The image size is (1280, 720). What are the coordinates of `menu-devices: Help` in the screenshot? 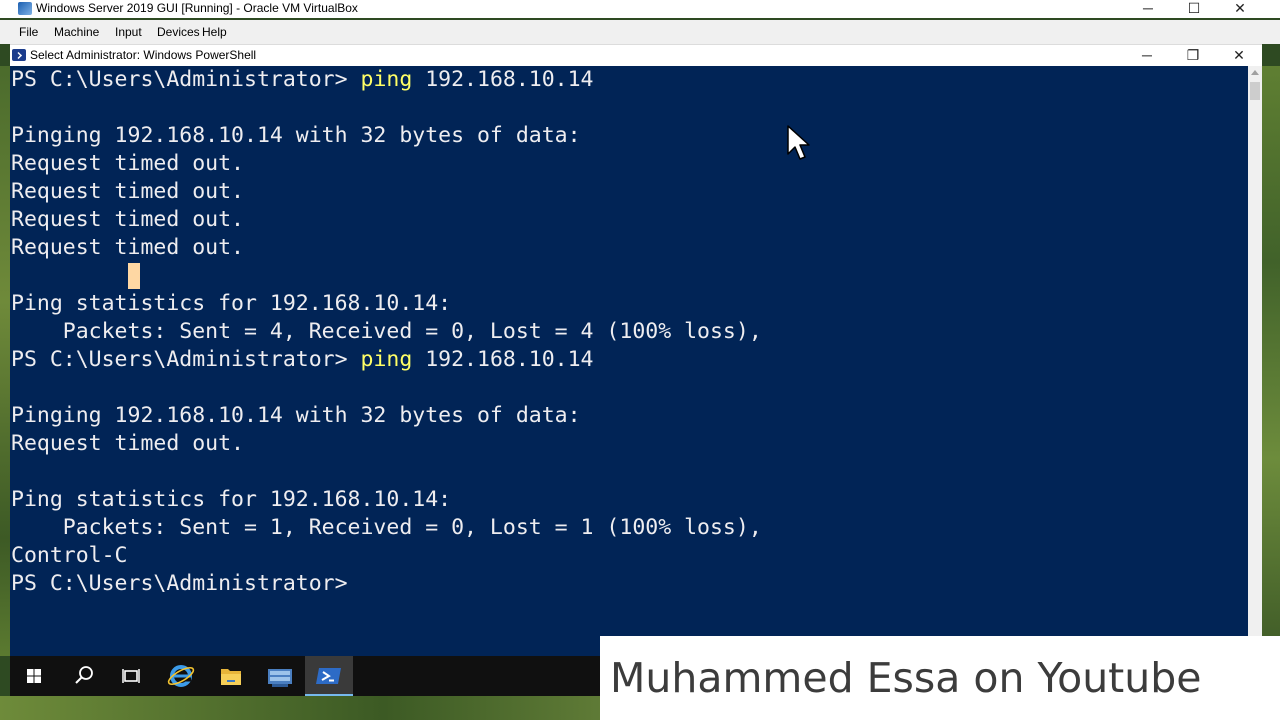 It's located at (214, 32).